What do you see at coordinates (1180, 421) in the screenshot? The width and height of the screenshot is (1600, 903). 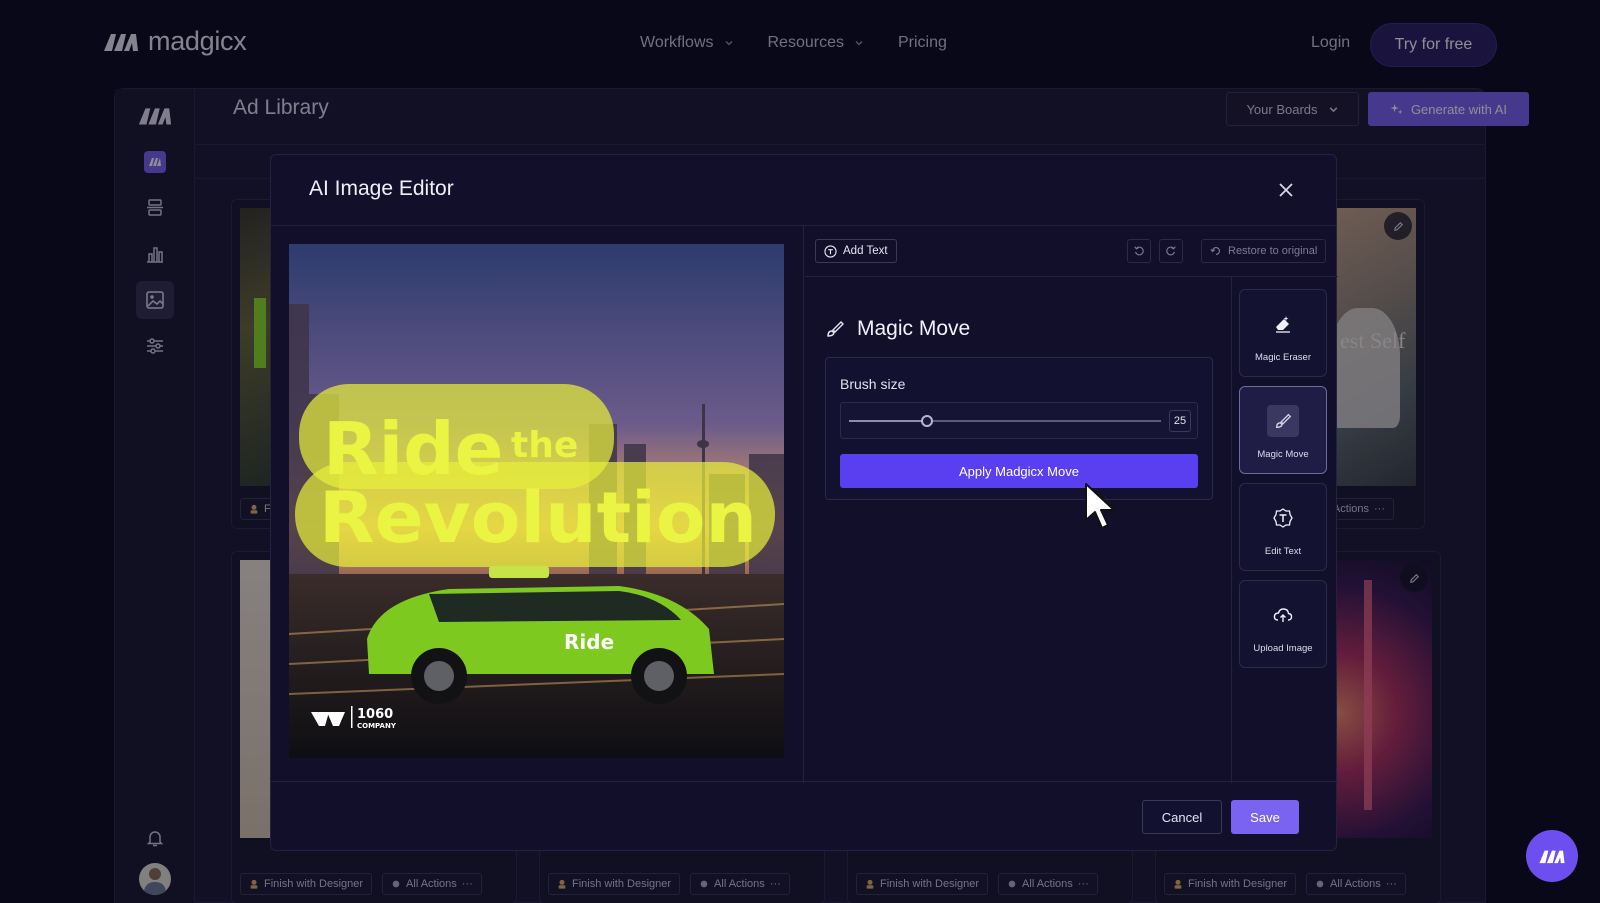 I see `brush-size-value: 25` at bounding box center [1180, 421].